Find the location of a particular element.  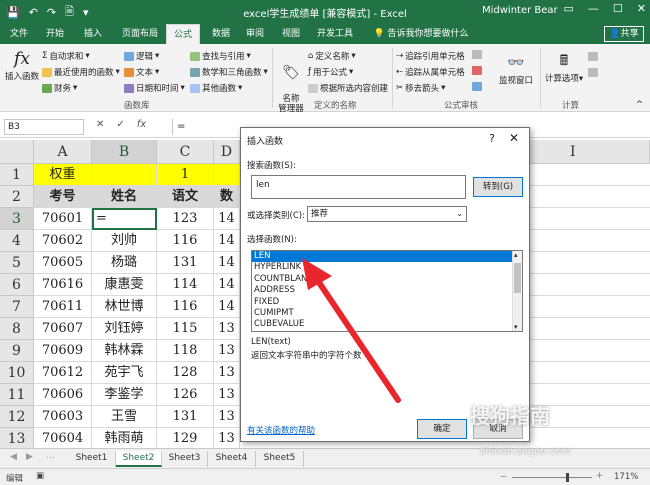

error-checking-icon is located at coordinates (477, 70).